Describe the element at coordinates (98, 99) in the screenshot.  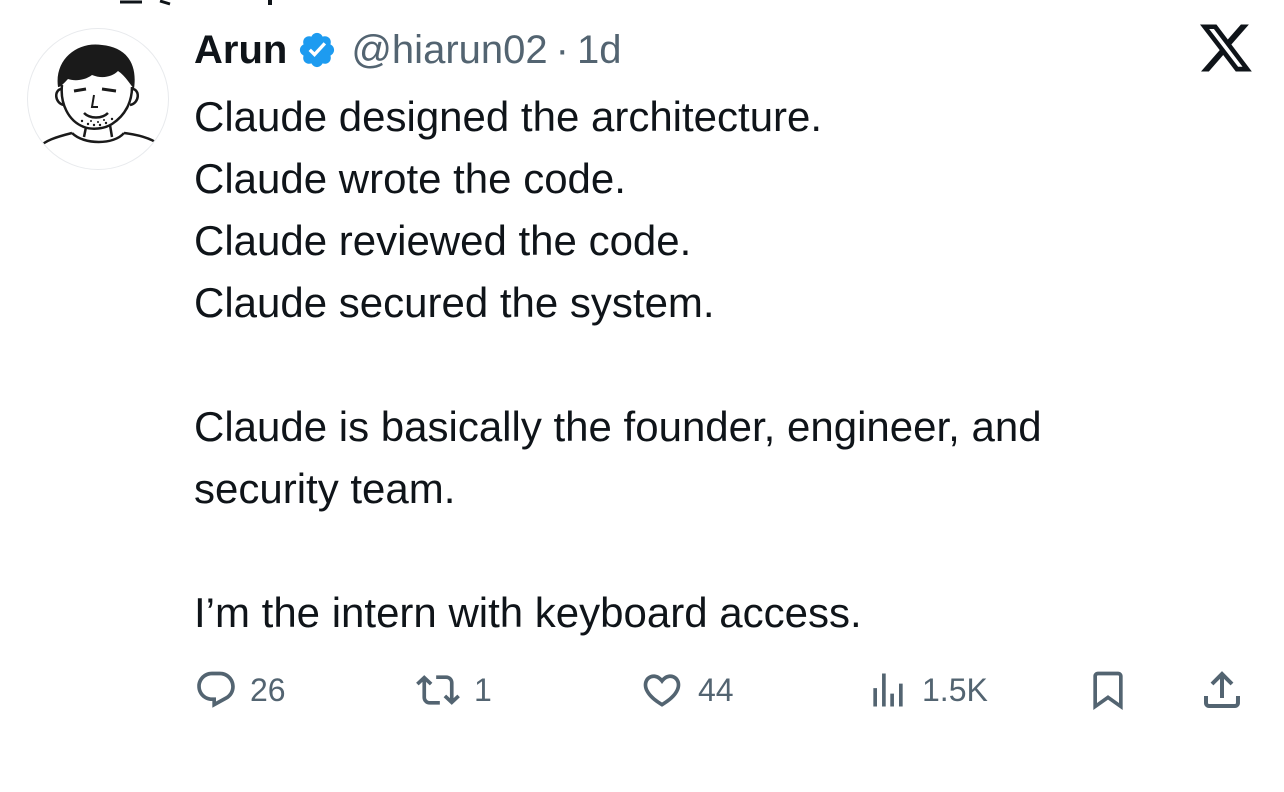
I see `avatar` at that location.